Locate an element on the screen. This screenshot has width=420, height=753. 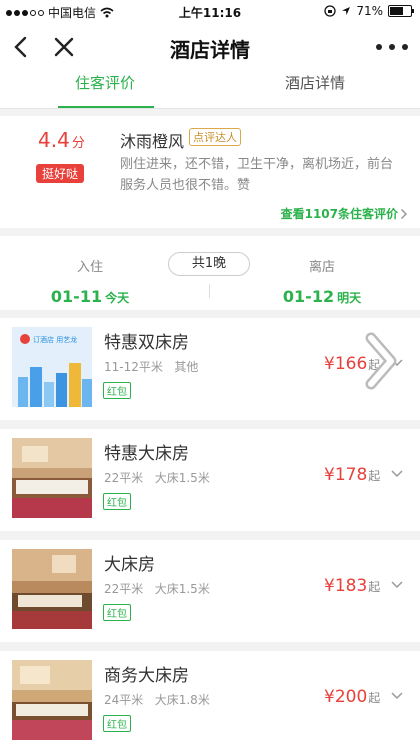
room-price: ¥200起 is located at coordinates (352, 697).